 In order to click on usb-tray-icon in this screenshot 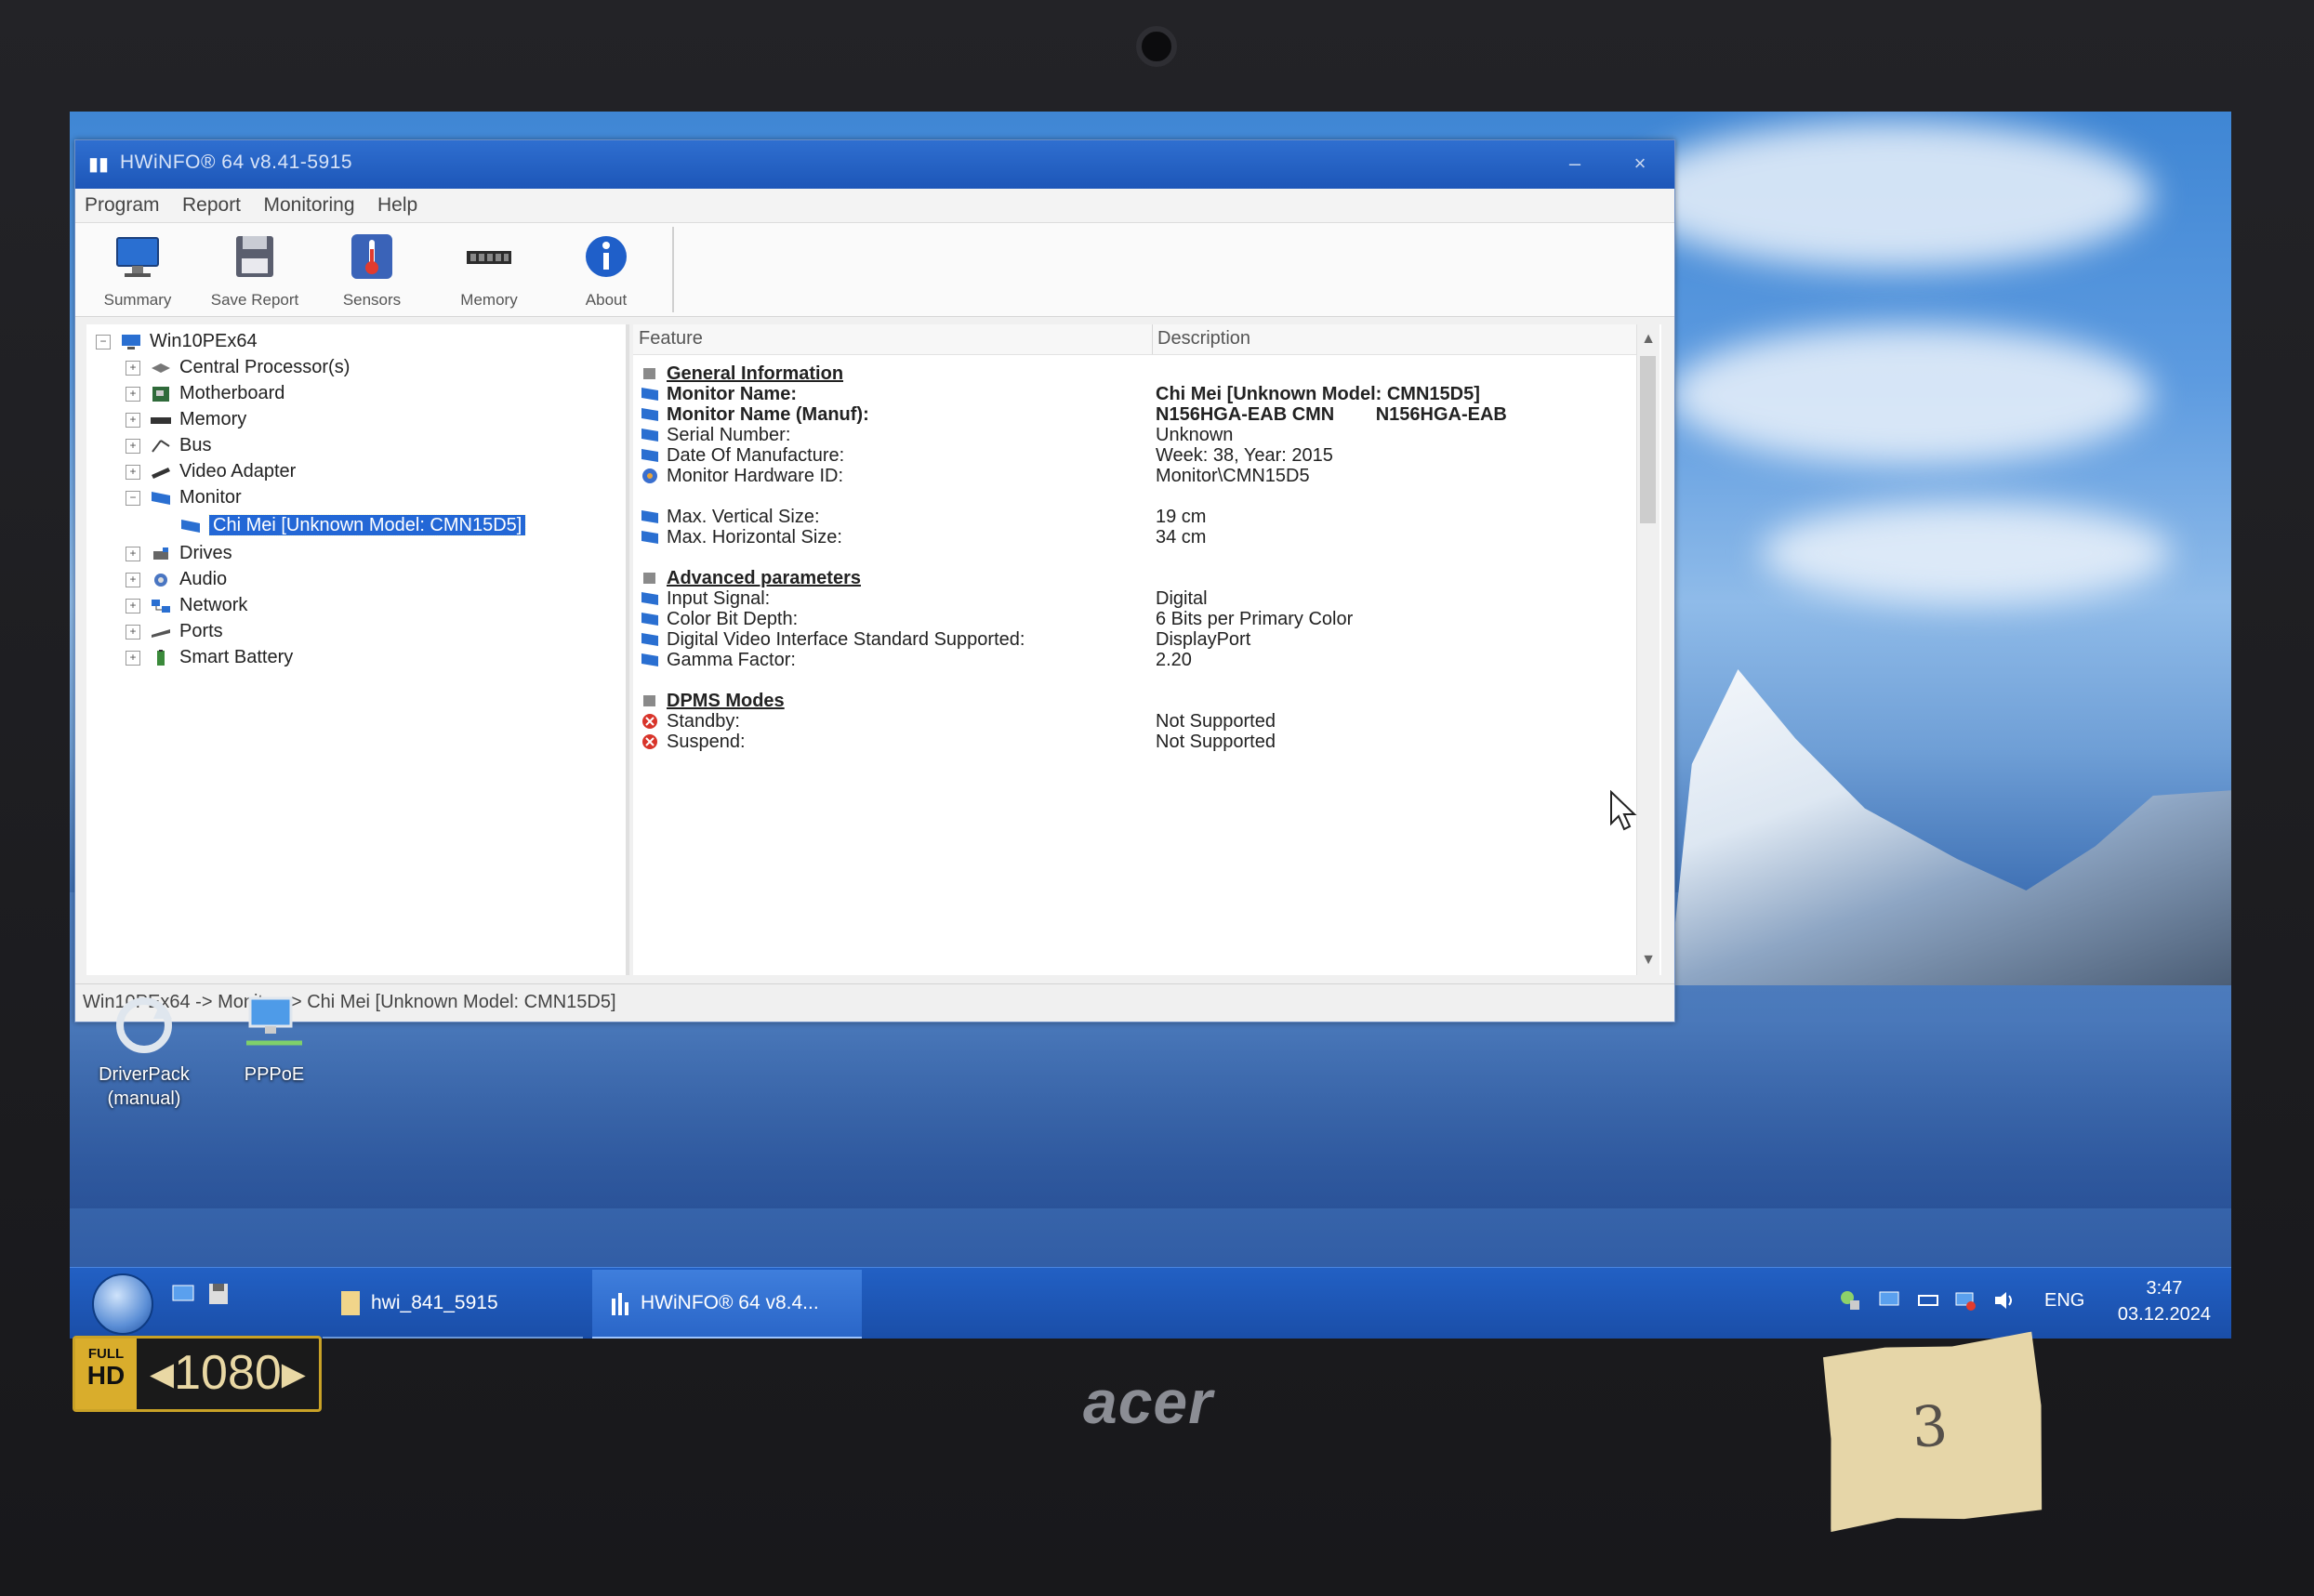, I will do `click(1928, 1300)`.